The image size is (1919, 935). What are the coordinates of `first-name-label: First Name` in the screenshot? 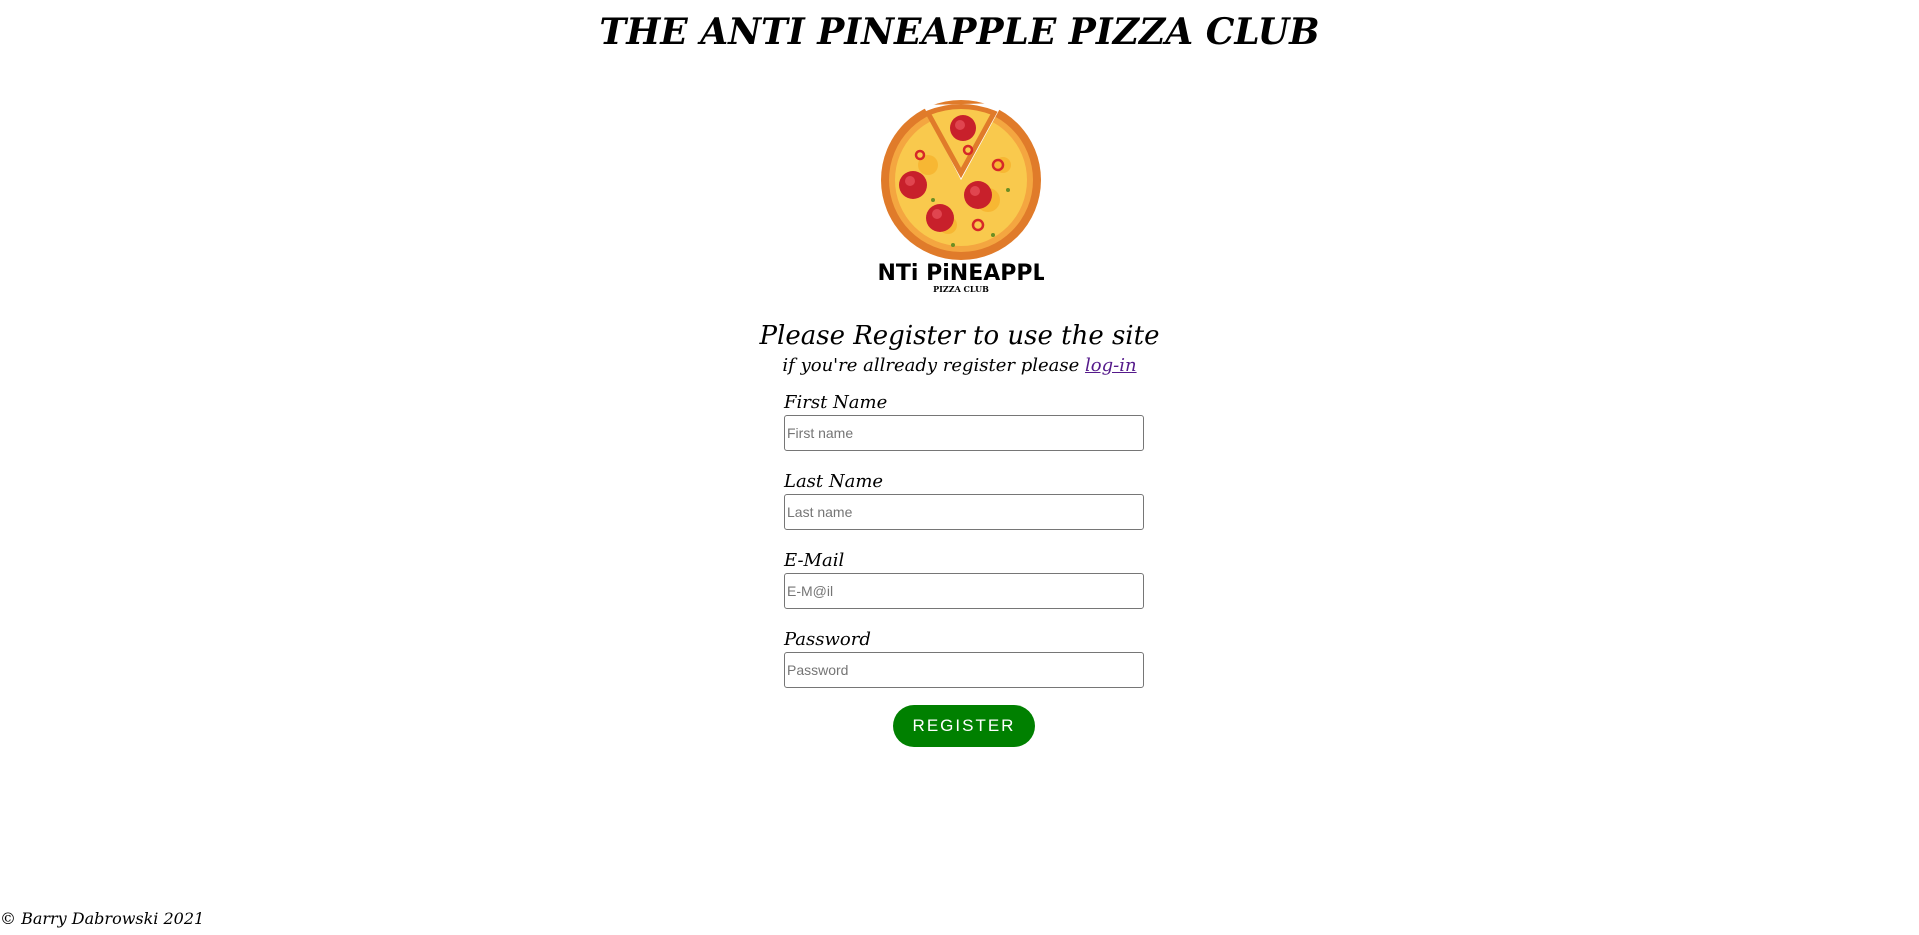 It's located at (836, 402).